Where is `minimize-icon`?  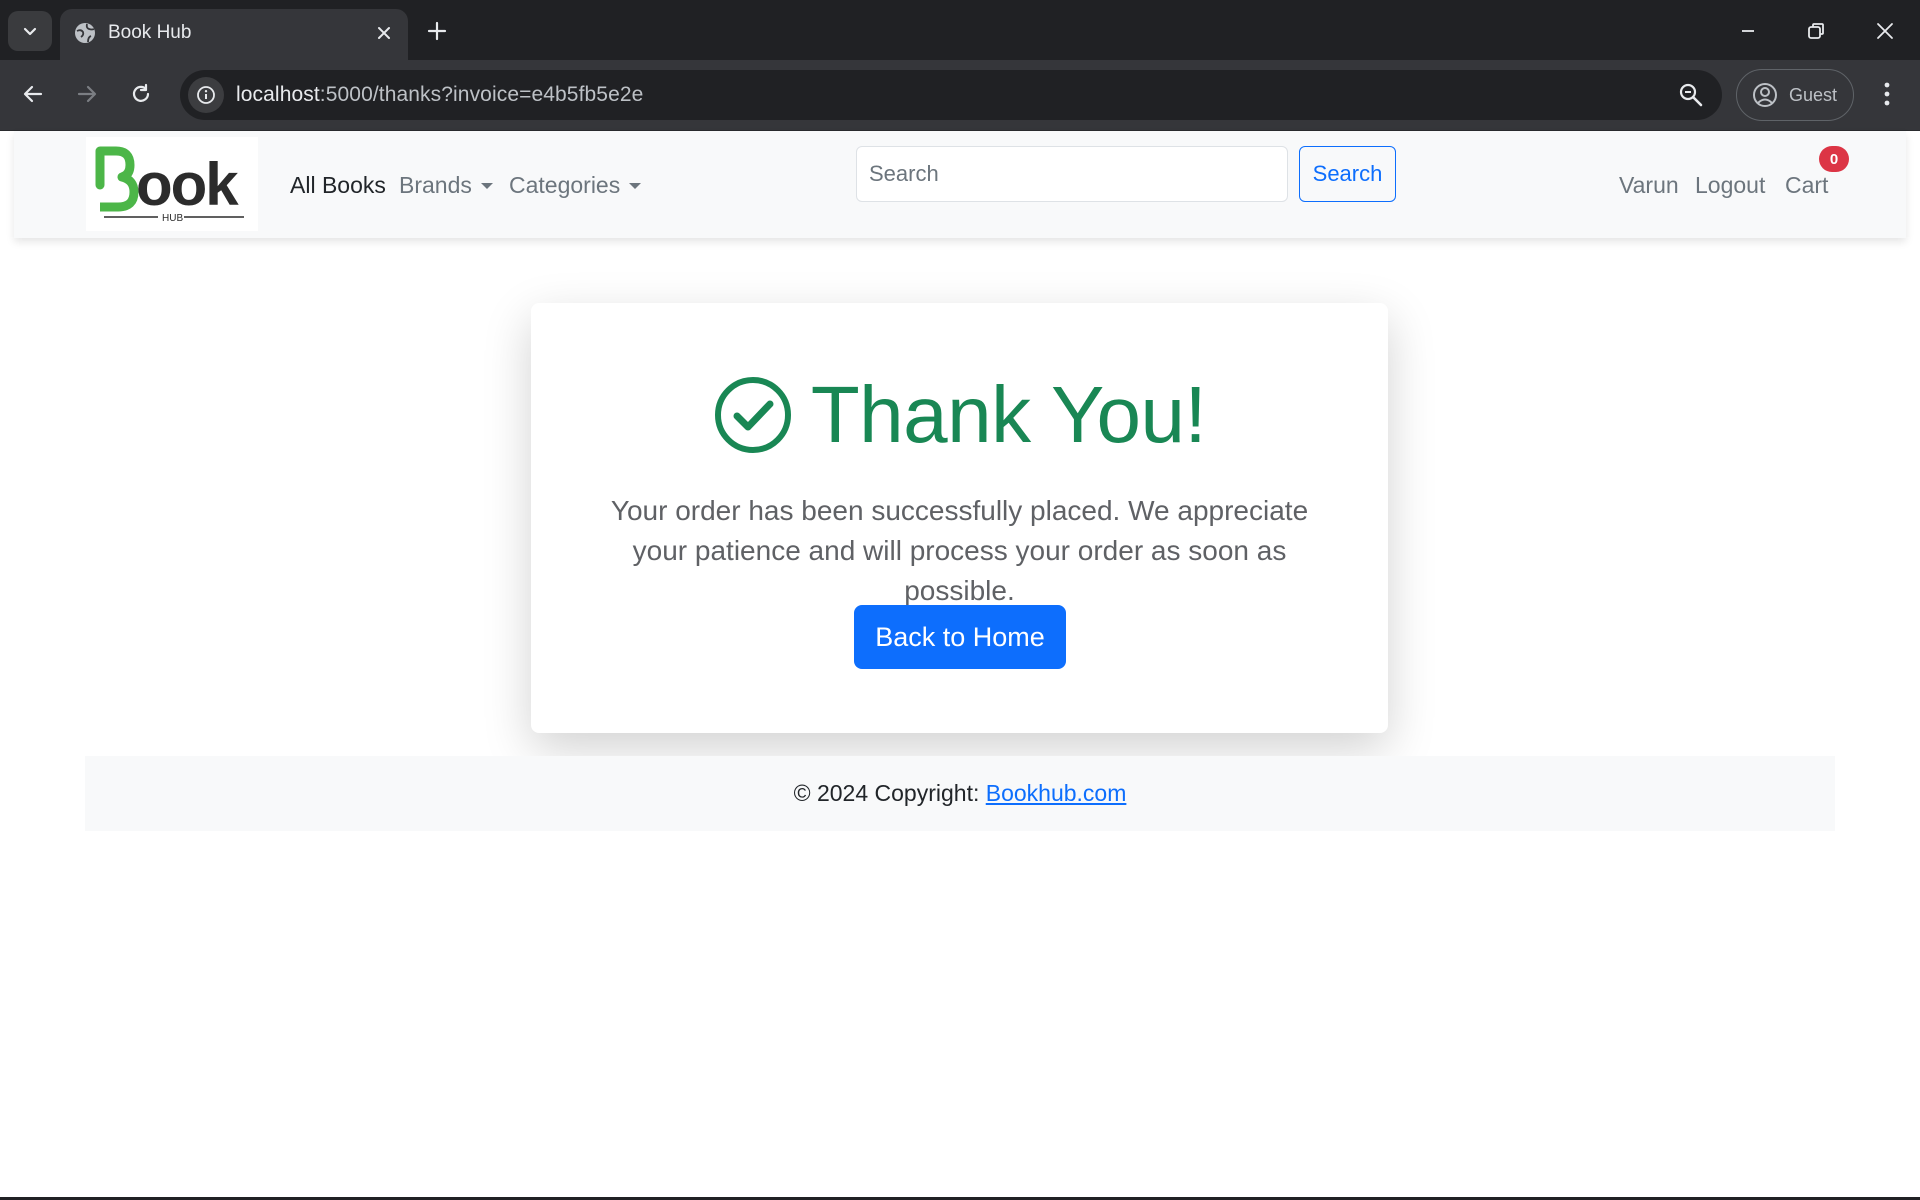 minimize-icon is located at coordinates (1748, 31).